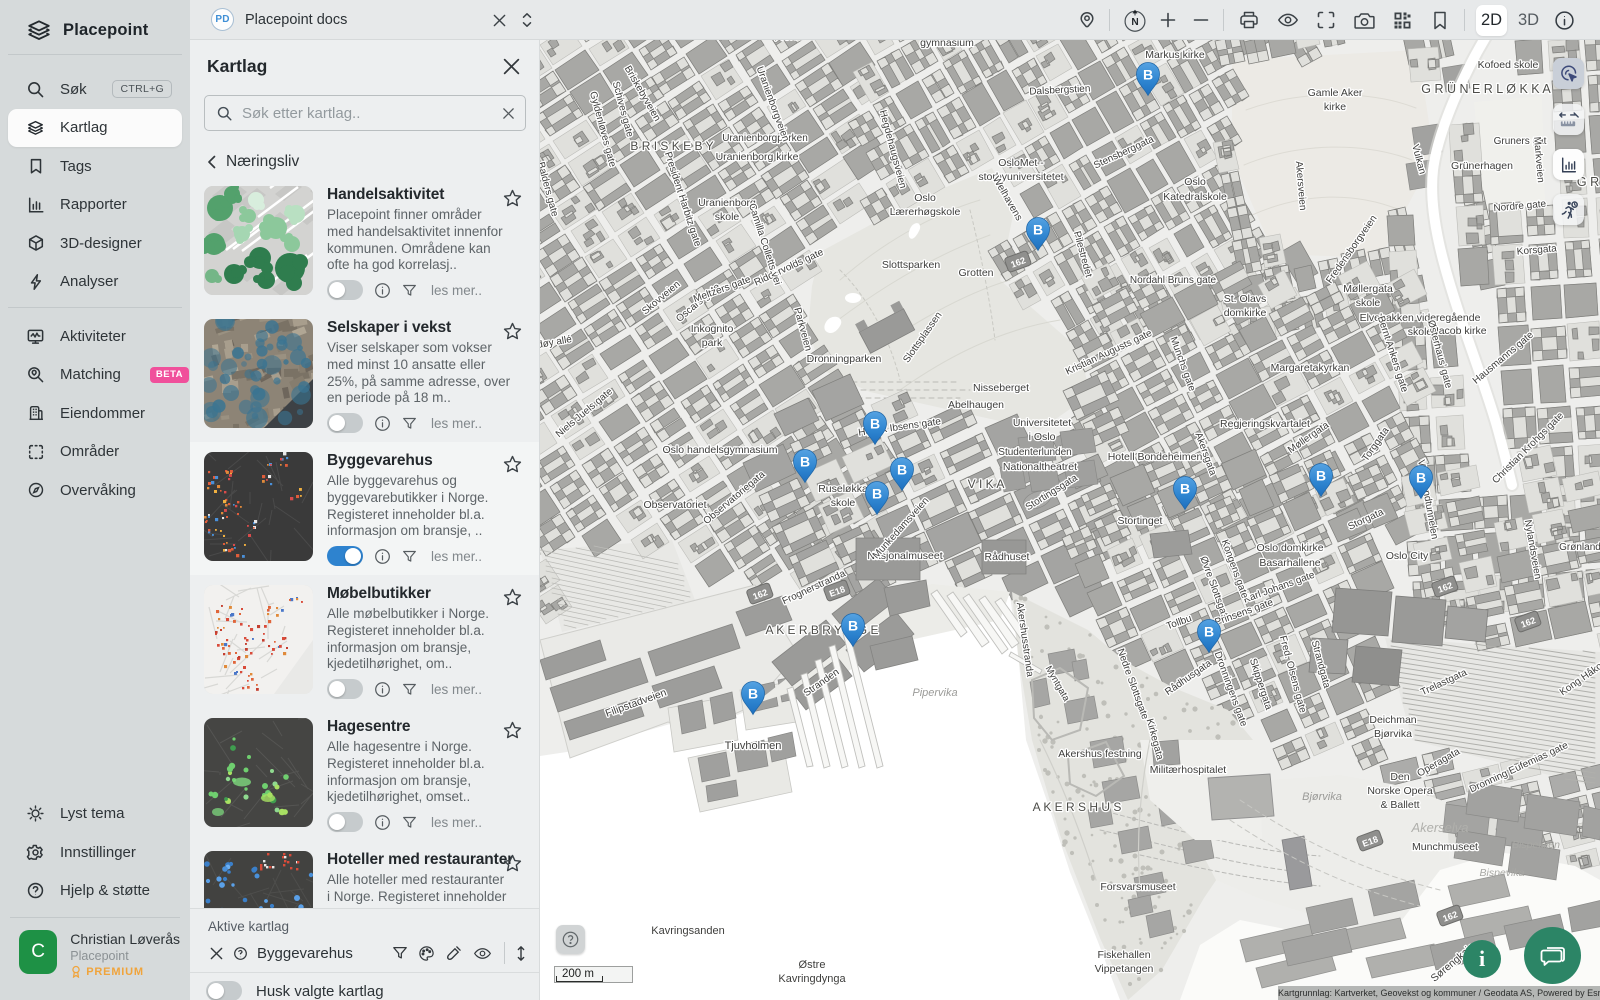 The height and width of the screenshot is (1000, 1600). Describe the element at coordinates (1245, 313) in the screenshot. I see `svg-text: domkirke` at that location.